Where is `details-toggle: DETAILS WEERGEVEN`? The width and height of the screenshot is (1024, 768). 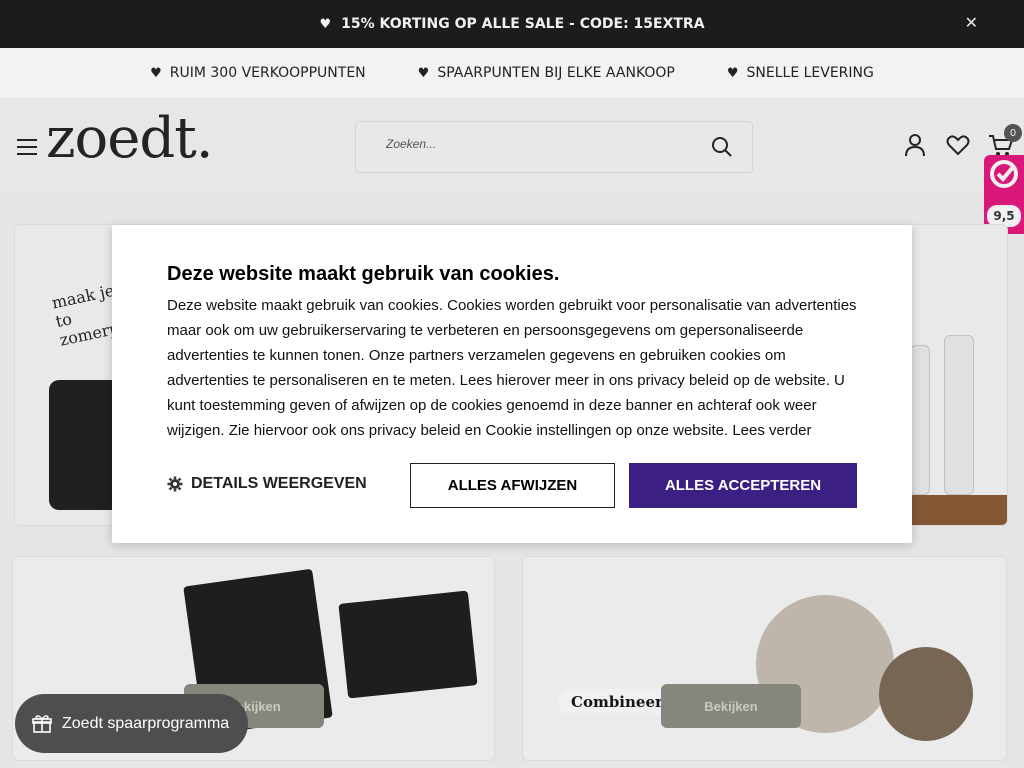
details-toggle: DETAILS WEERGEVEN is located at coordinates (267, 484).